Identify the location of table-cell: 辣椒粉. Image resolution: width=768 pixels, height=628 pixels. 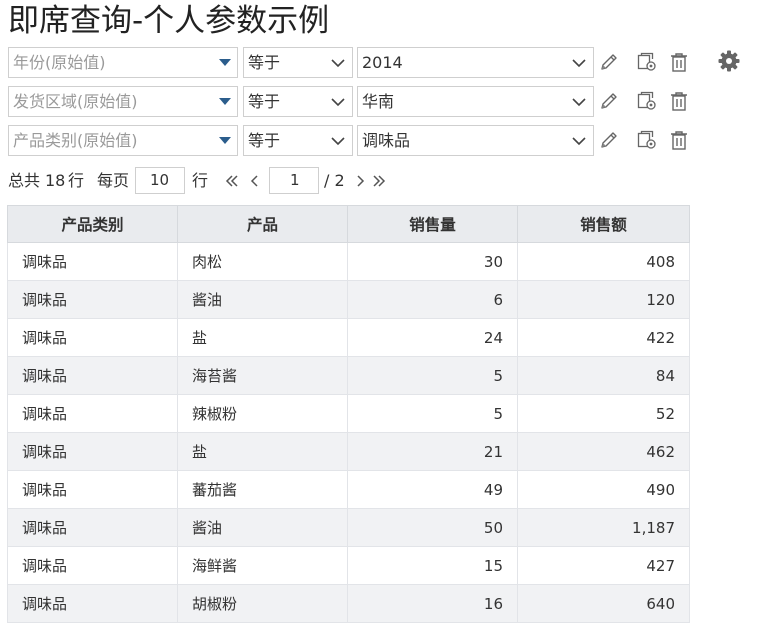
(262, 413).